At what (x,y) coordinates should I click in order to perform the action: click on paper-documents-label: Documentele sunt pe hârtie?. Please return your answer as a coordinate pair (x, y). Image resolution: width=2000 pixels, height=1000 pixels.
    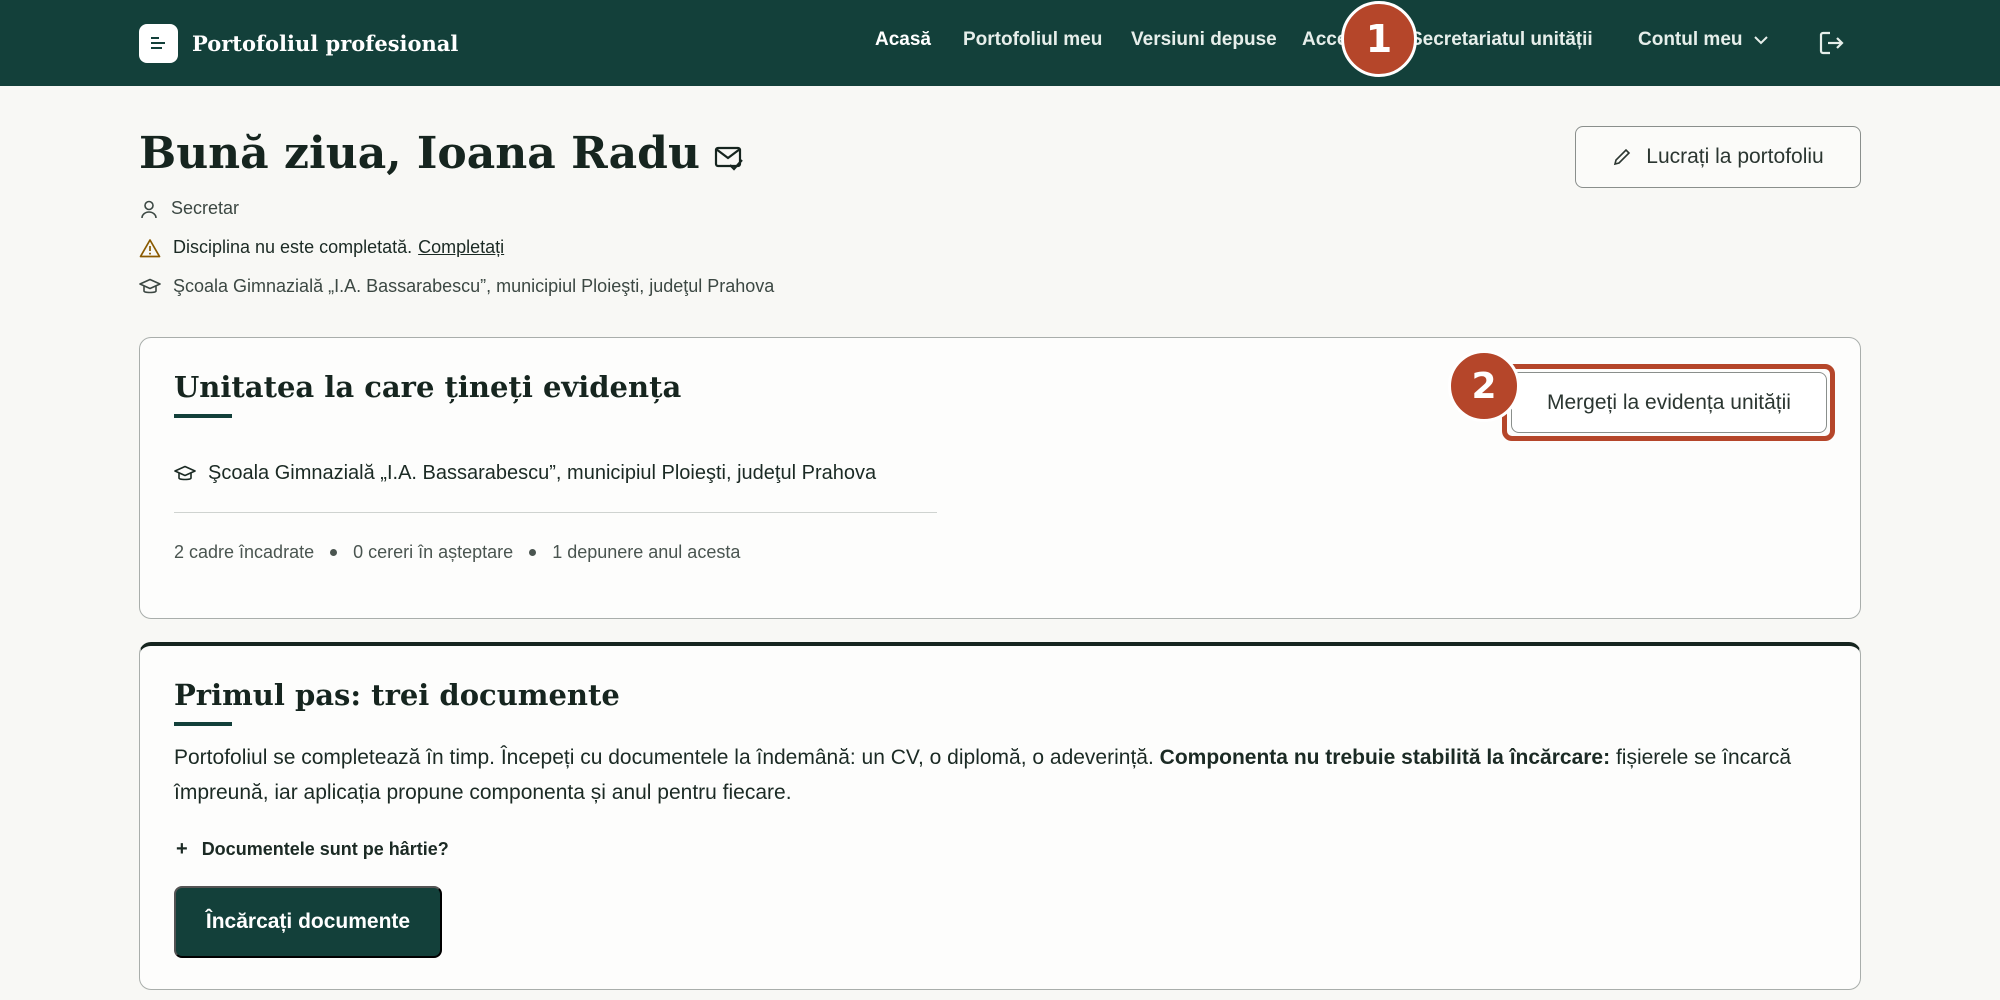
    Looking at the image, I should click on (325, 849).